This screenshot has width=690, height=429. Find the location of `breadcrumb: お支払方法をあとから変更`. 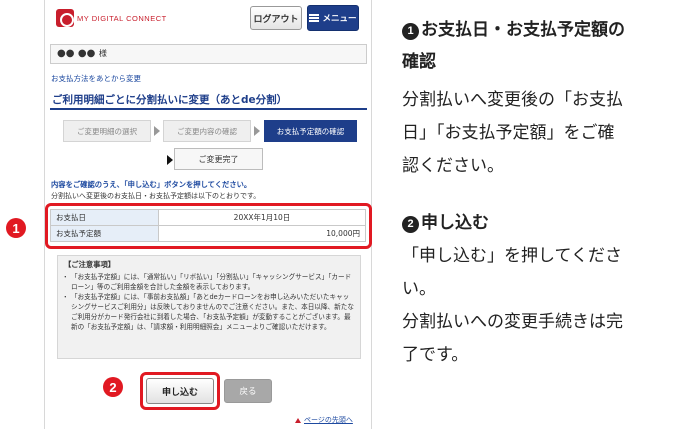

breadcrumb: お支払方法をあとから変更 is located at coordinates (96, 78).